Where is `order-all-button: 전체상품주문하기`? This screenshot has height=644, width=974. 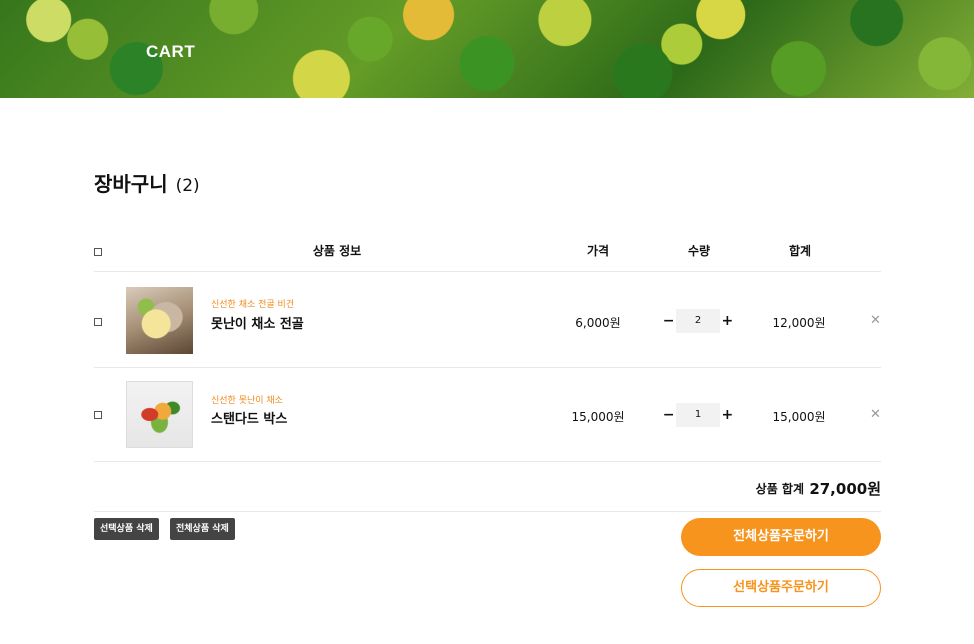
order-all-button: 전체상품주문하기 is located at coordinates (781, 537).